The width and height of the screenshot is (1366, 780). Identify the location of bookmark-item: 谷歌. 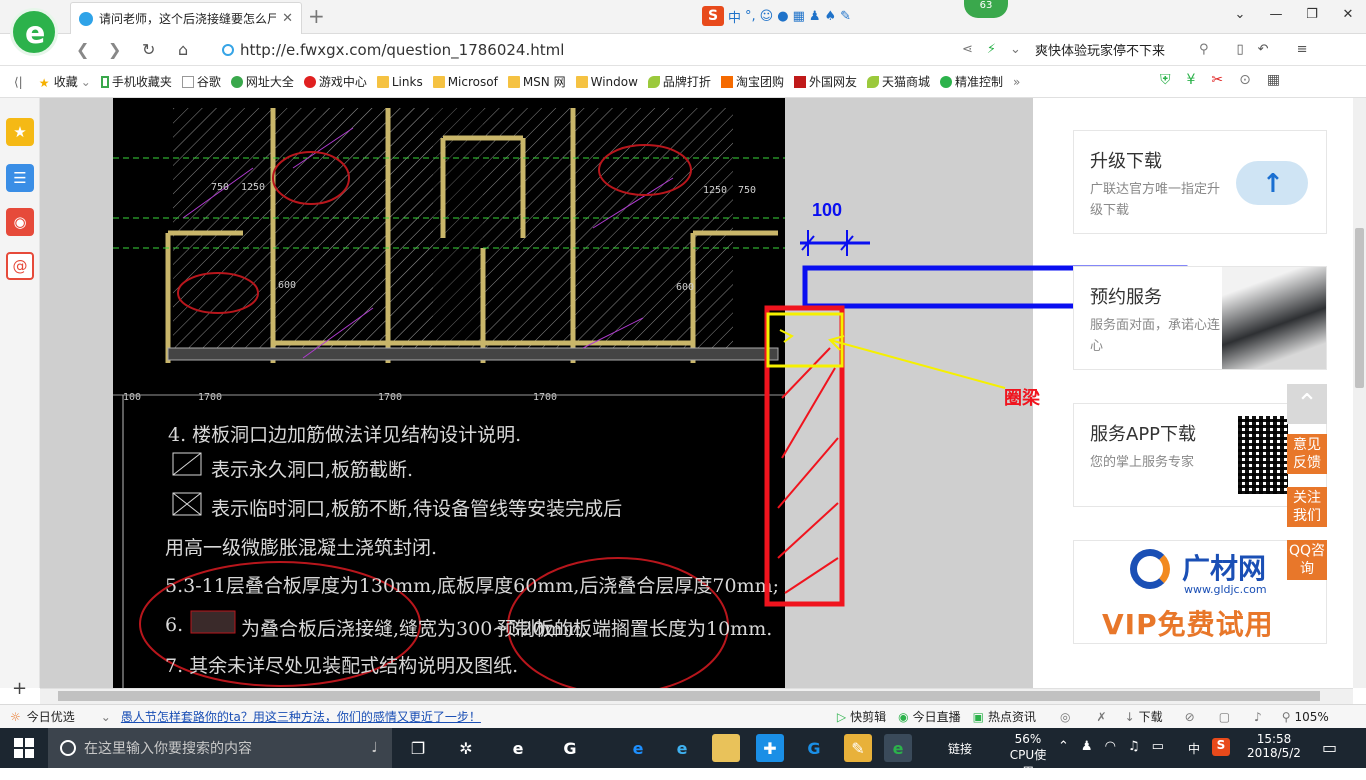
(201, 81).